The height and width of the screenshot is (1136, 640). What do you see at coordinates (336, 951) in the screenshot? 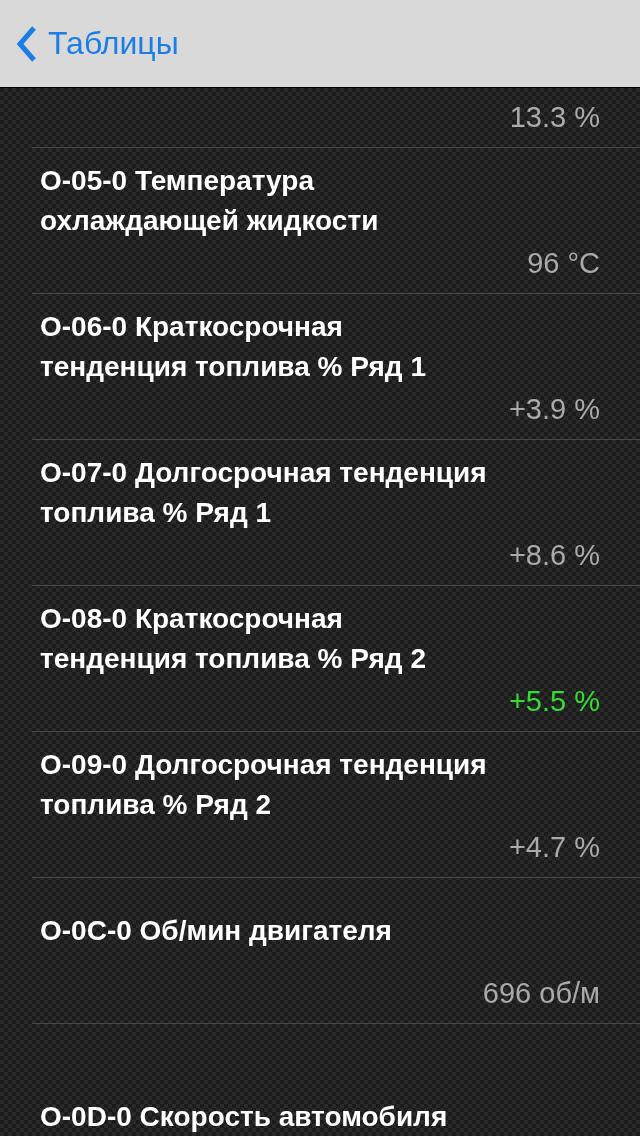
I see `list-row: O-0C-0 Об/мин двигателя 696 об/м` at bounding box center [336, 951].